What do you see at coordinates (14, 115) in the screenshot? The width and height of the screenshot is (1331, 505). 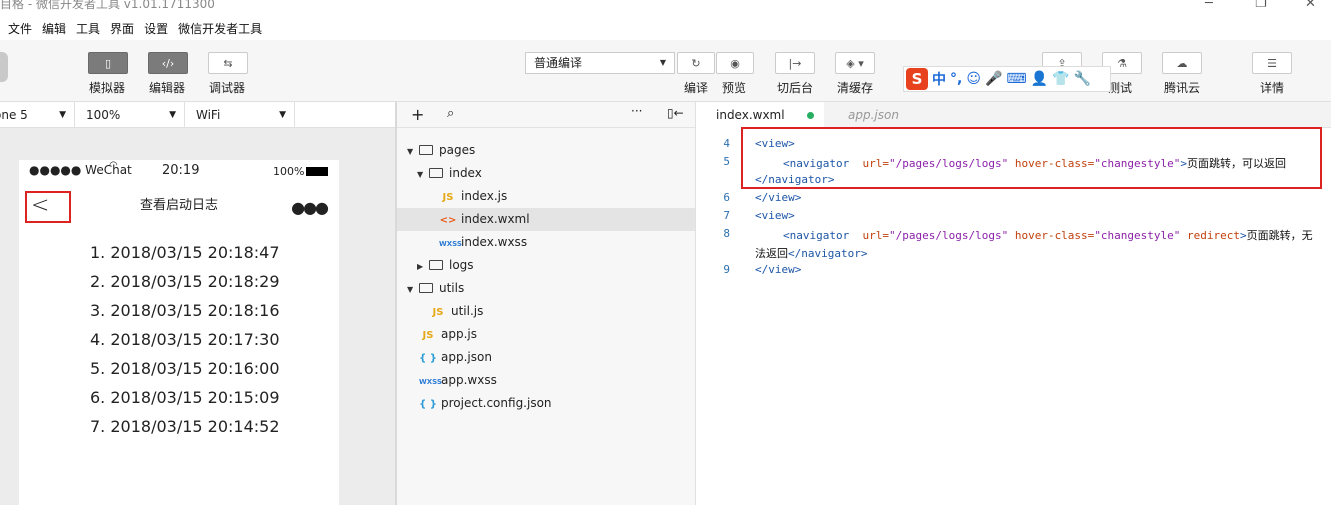 I see `device-value: one 5` at bounding box center [14, 115].